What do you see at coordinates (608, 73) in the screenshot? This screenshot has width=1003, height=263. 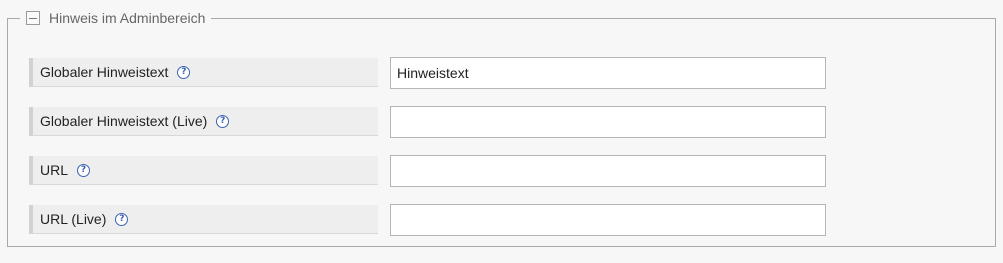 I see `global-notice-input` at bounding box center [608, 73].